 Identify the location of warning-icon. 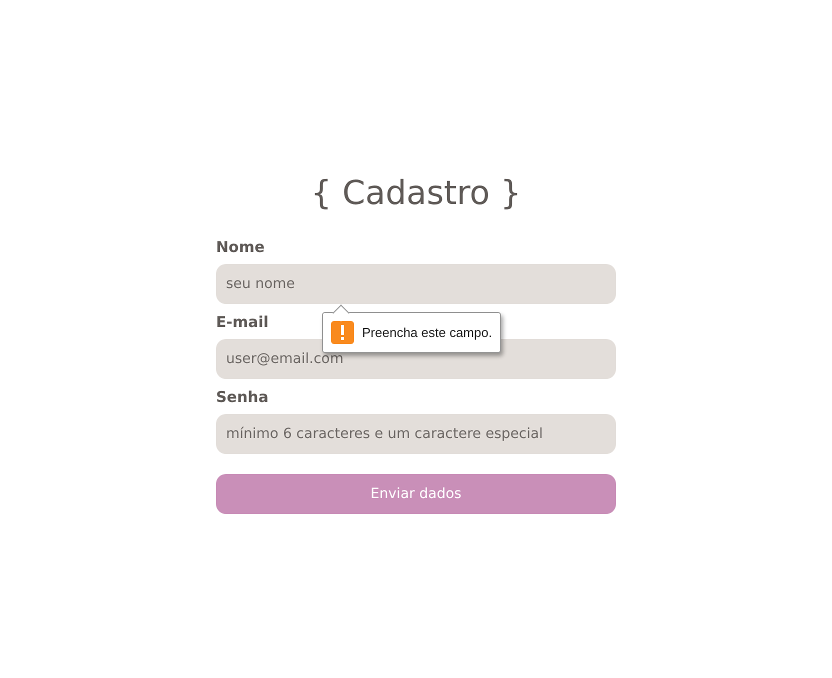
(342, 332).